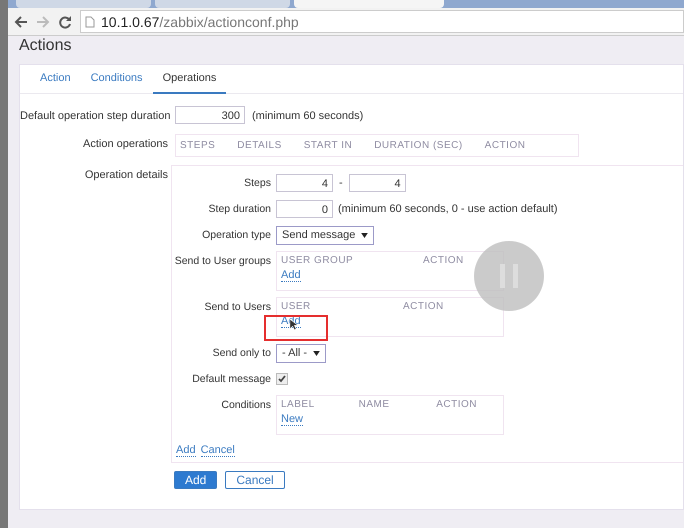 The width and height of the screenshot is (684, 528). Describe the element at coordinates (291, 275) in the screenshot. I see `add-link: Add` at that location.